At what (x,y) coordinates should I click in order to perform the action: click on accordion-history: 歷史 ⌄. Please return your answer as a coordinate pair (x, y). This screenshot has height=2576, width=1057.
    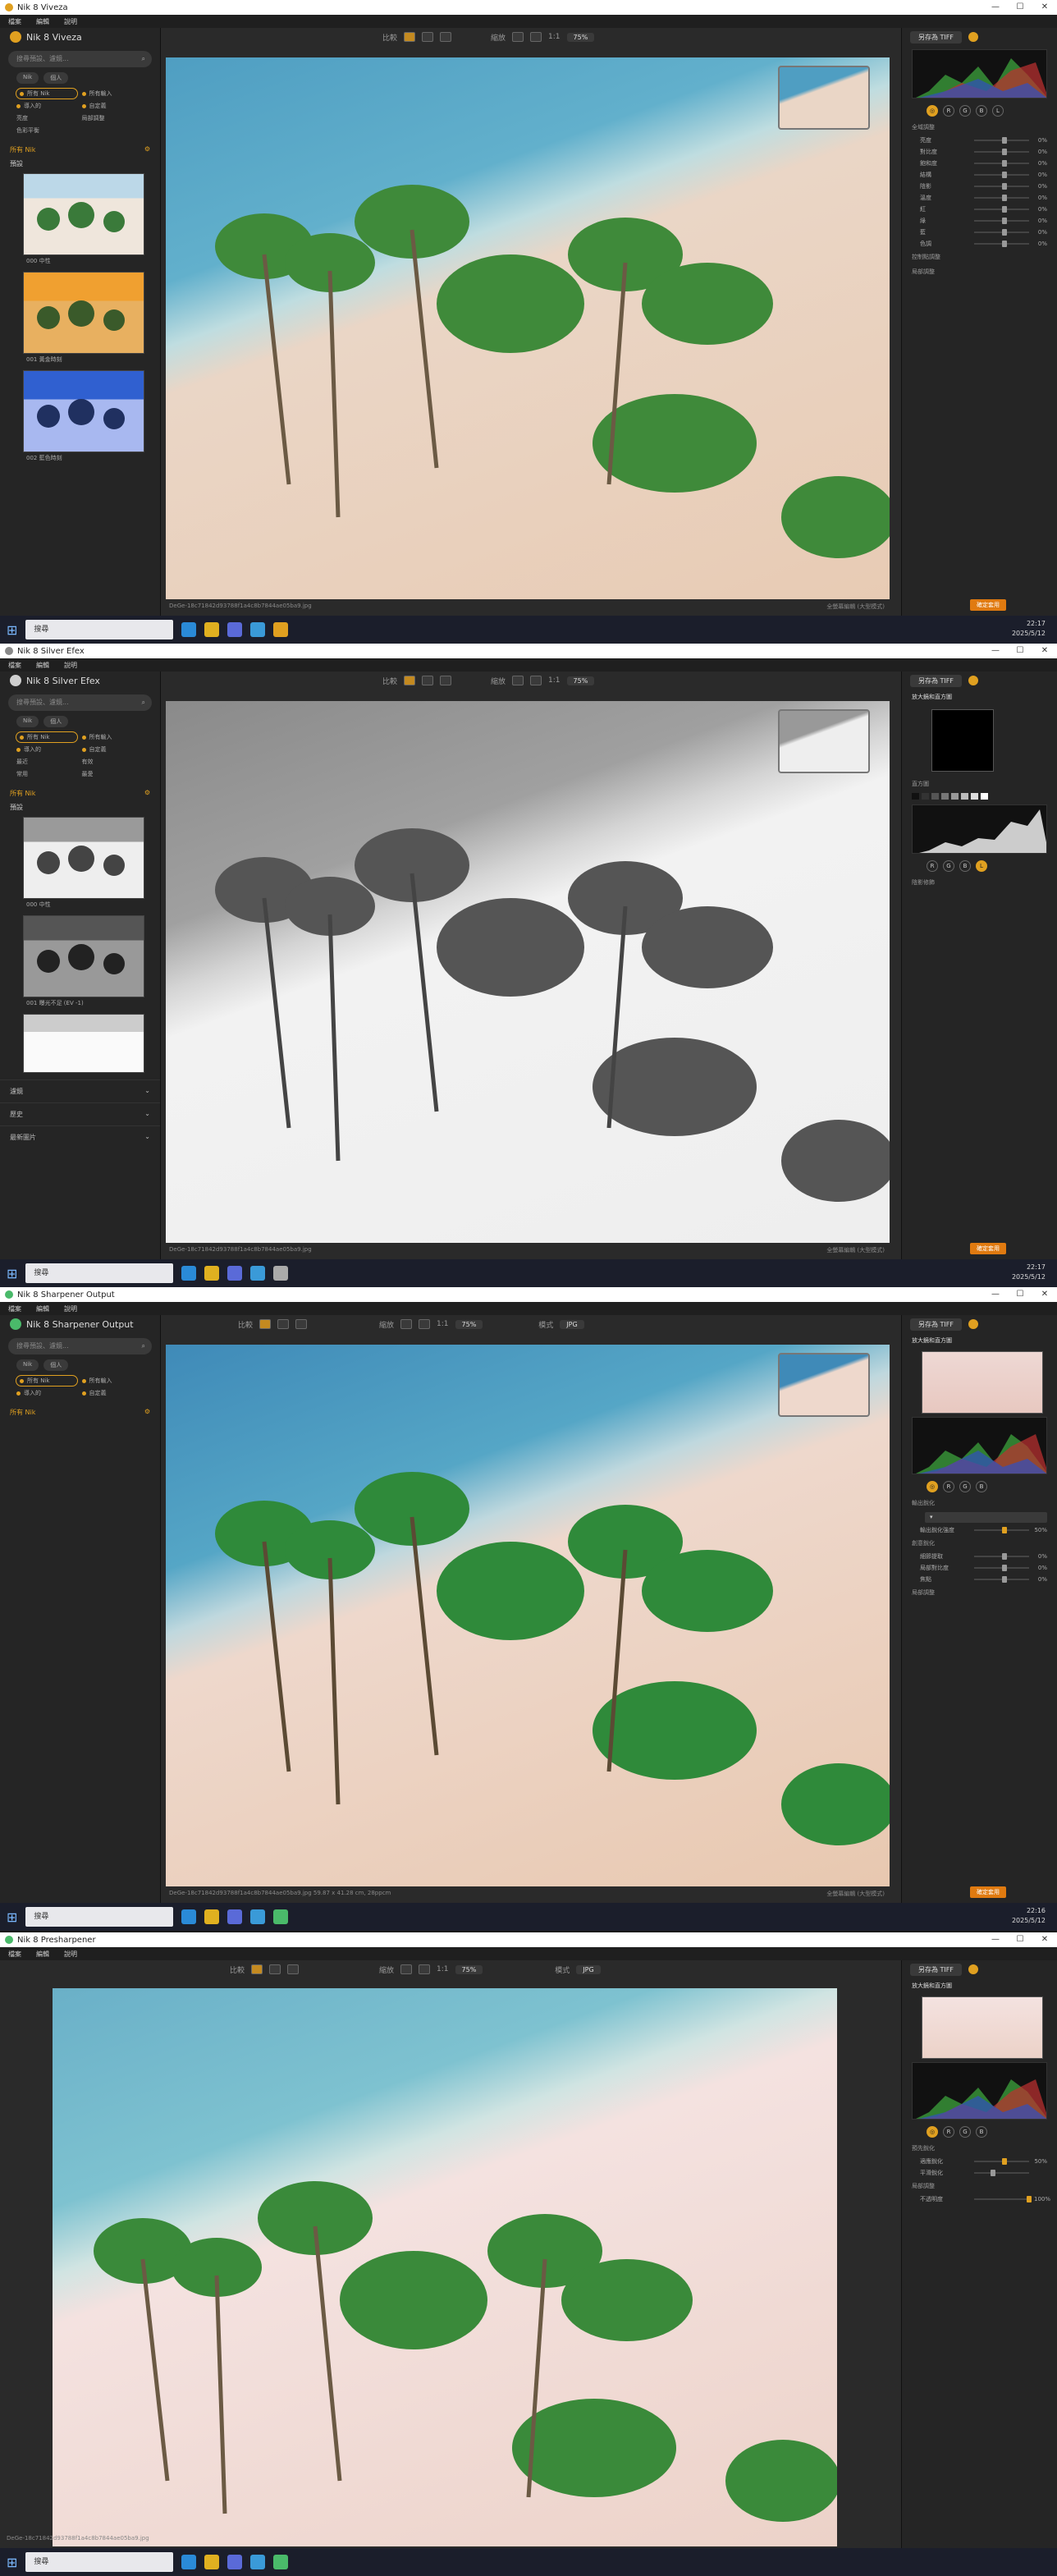
    Looking at the image, I should click on (80, 1113).